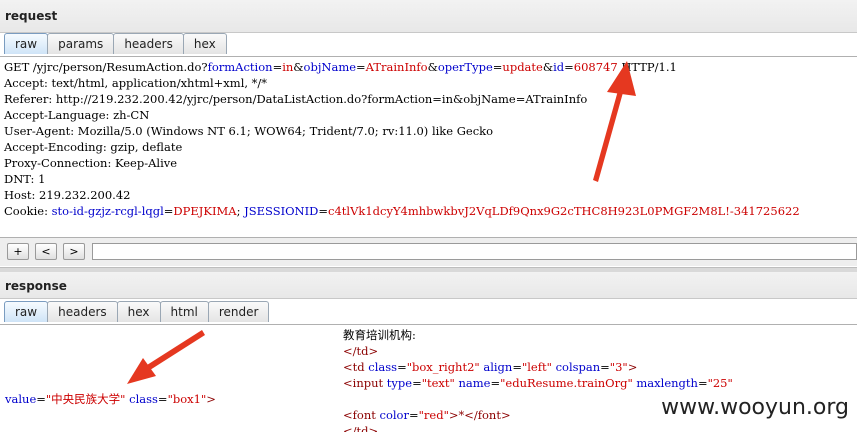 This screenshot has height=432, width=857. What do you see at coordinates (330, 67) in the screenshot?
I see `param-key: objName` at bounding box center [330, 67].